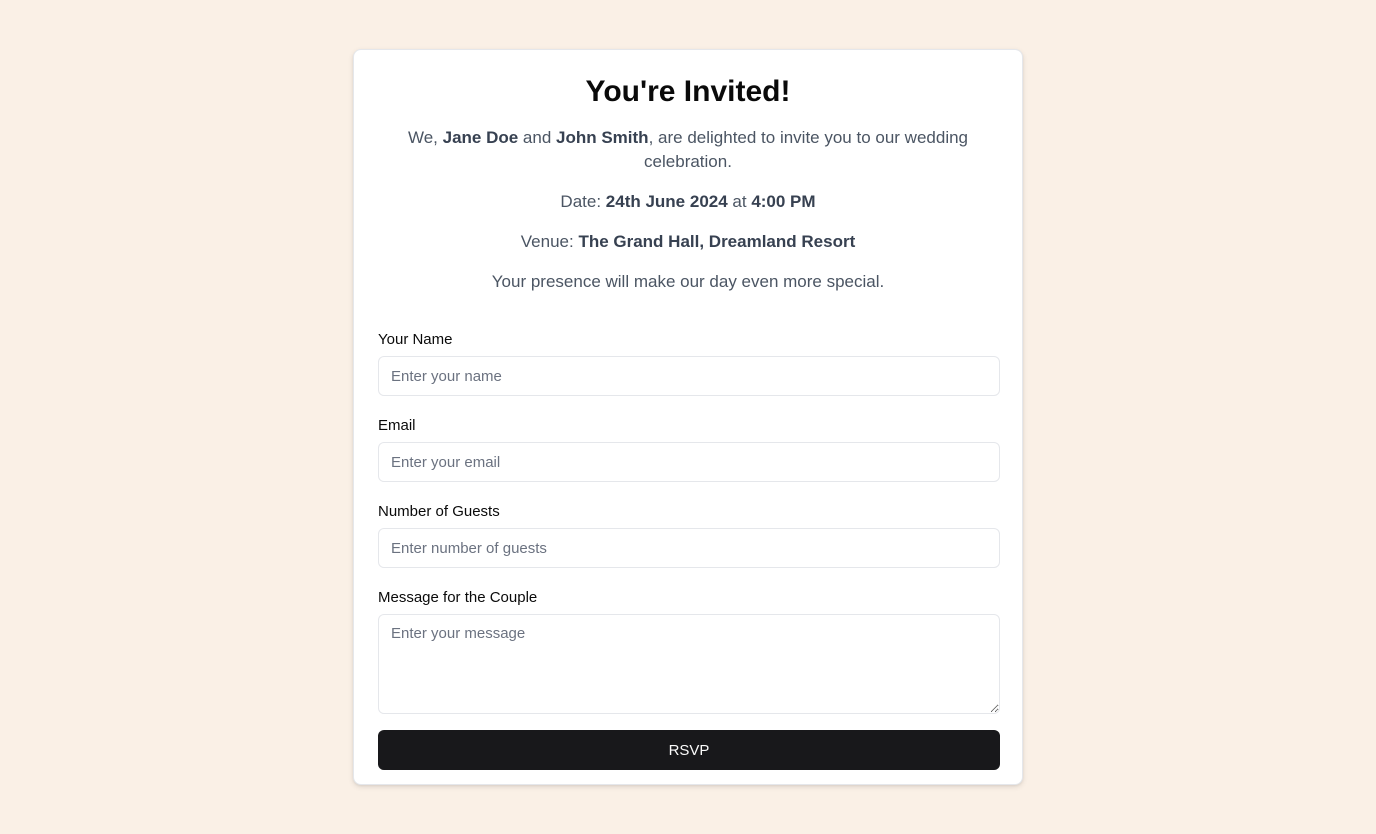  I want to click on guests-input, so click(689, 548).